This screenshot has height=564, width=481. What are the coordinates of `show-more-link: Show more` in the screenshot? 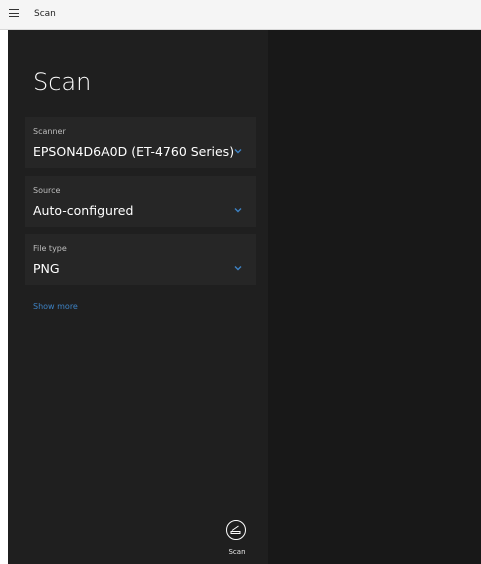 It's located at (55, 306).